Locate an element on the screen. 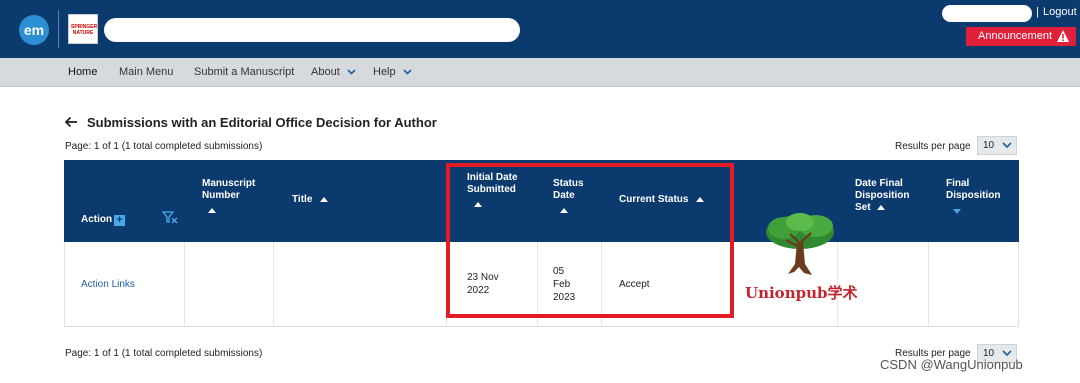 The image size is (1080, 383). col-action-label: Action is located at coordinates (97, 219).